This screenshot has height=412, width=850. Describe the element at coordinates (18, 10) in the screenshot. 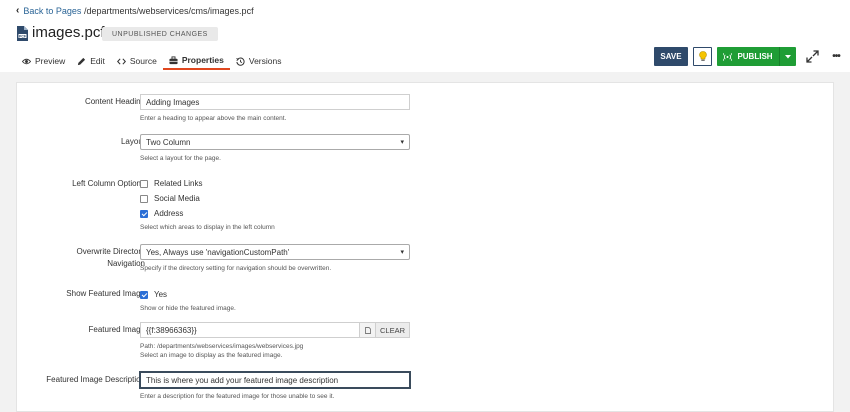

I see `chevron-left-icon: ‹` at that location.